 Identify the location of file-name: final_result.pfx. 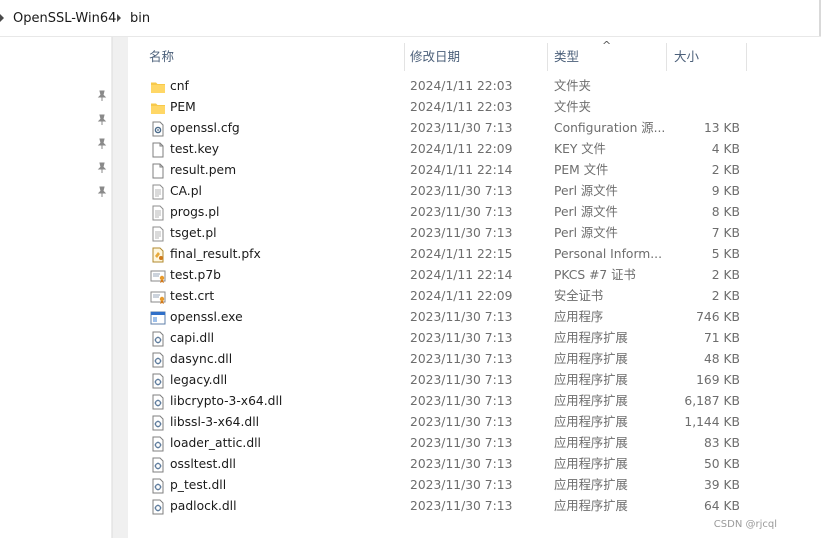
(215, 254).